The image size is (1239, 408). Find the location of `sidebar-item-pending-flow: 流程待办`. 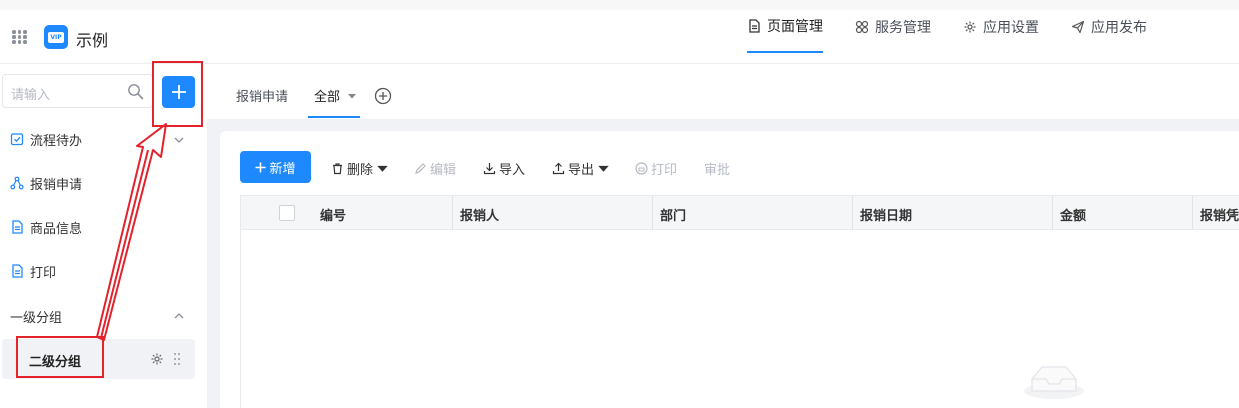

sidebar-item-pending-flow: 流程待办 is located at coordinates (46, 139).